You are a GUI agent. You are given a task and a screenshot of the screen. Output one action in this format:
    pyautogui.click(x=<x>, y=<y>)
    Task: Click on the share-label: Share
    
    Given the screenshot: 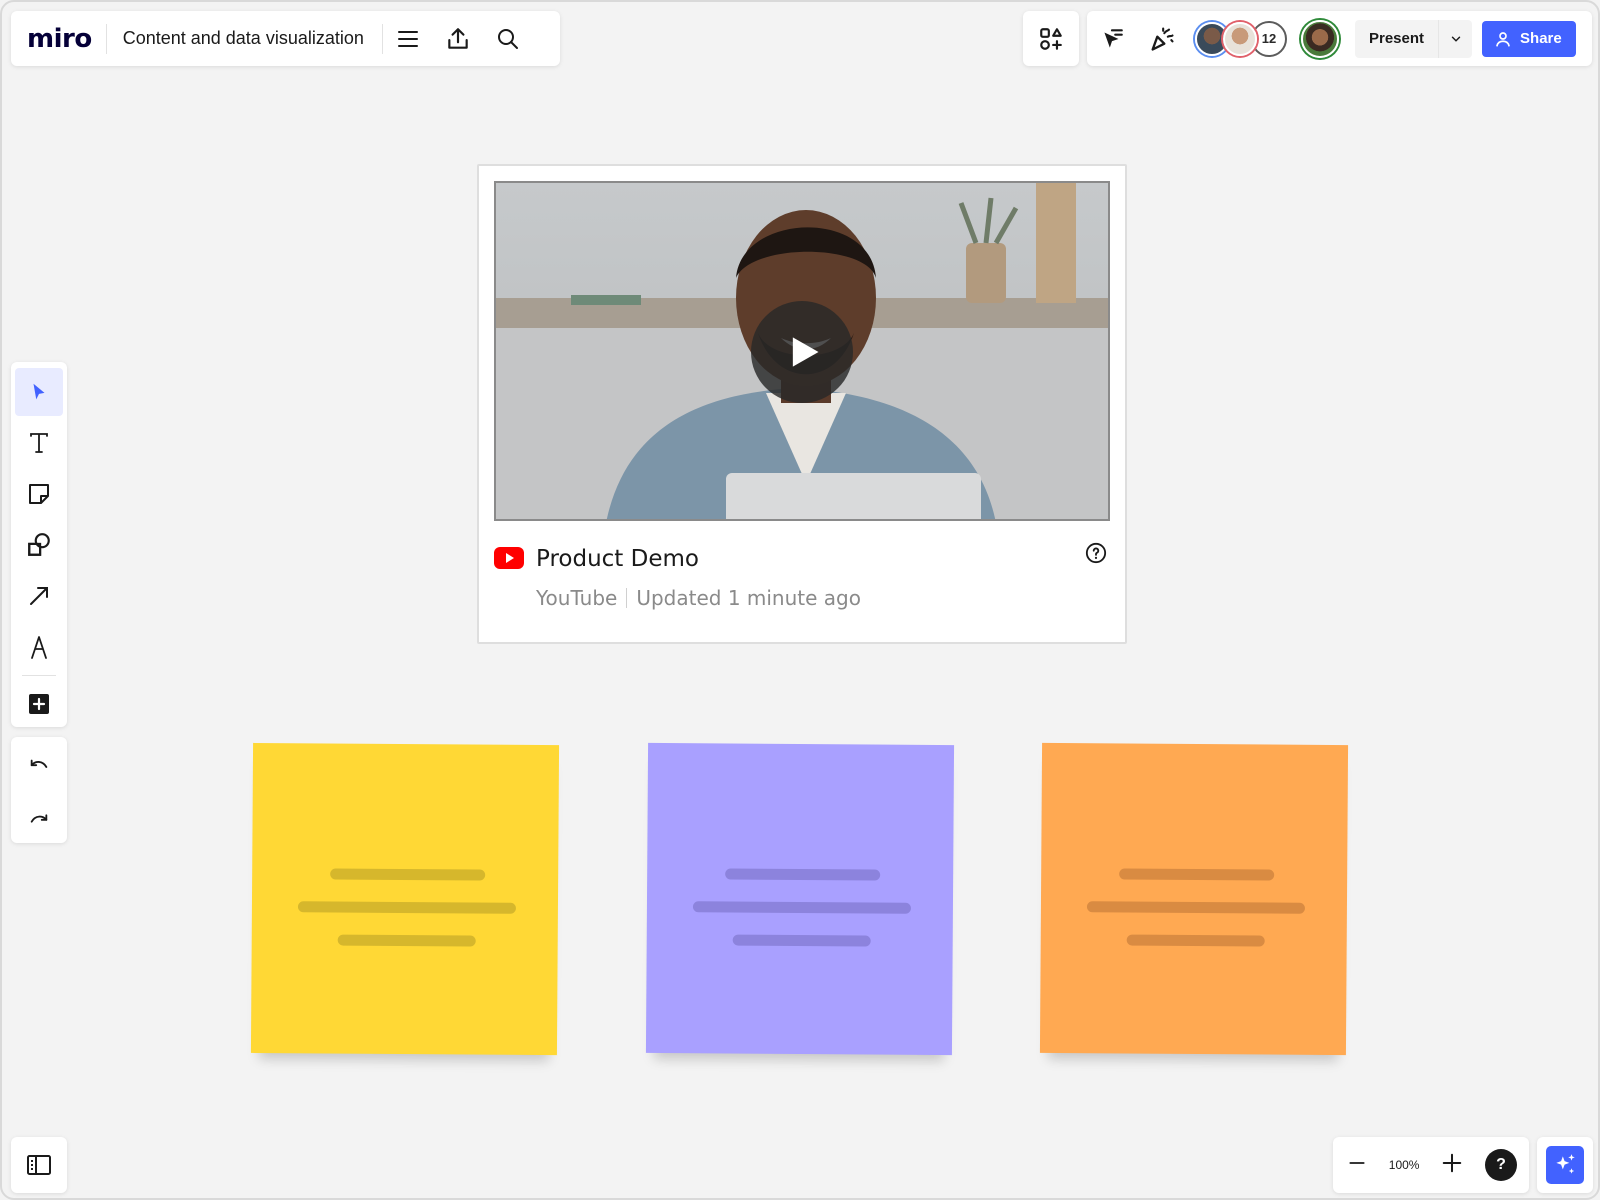 What is the action you would take?
    pyautogui.click(x=1541, y=38)
    